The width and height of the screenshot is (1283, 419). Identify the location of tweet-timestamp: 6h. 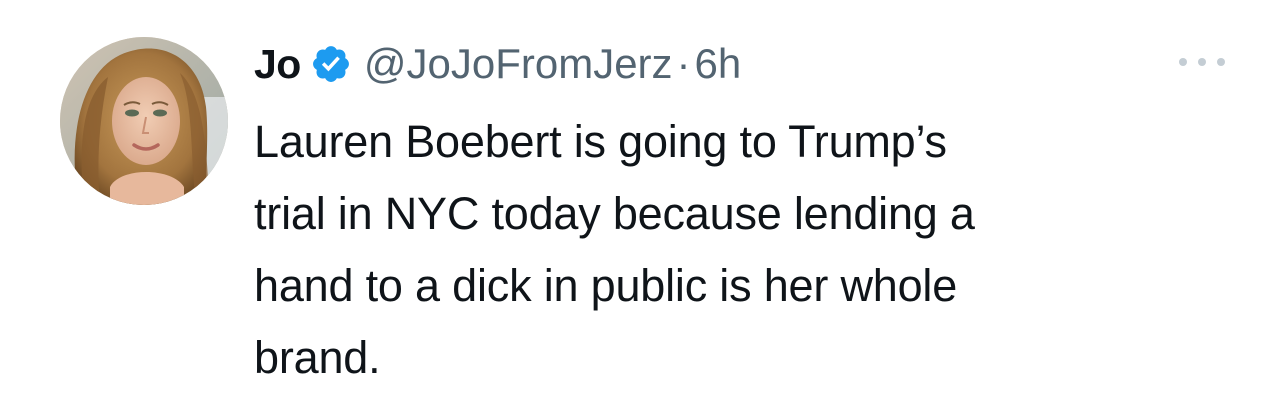
(718, 64).